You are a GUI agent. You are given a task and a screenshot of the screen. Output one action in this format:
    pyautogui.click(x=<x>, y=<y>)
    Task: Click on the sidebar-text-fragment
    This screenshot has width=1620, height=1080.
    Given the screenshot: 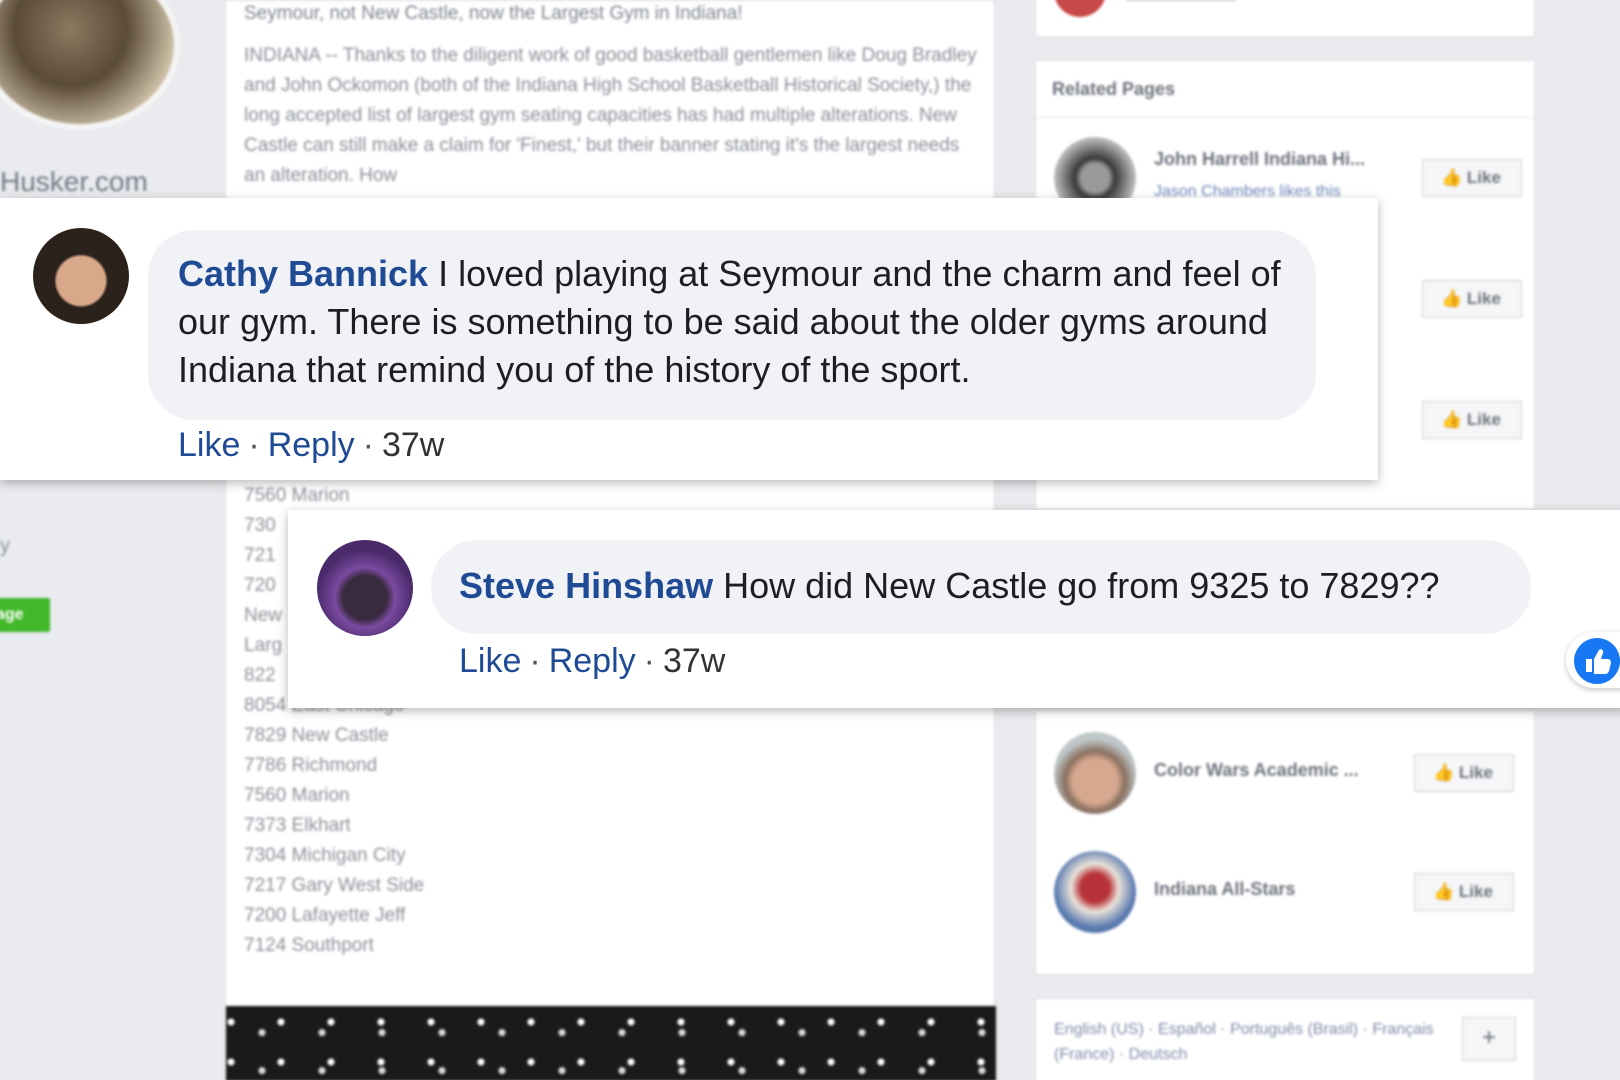 What is the action you would take?
    pyautogui.click(x=1181, y=0)
    